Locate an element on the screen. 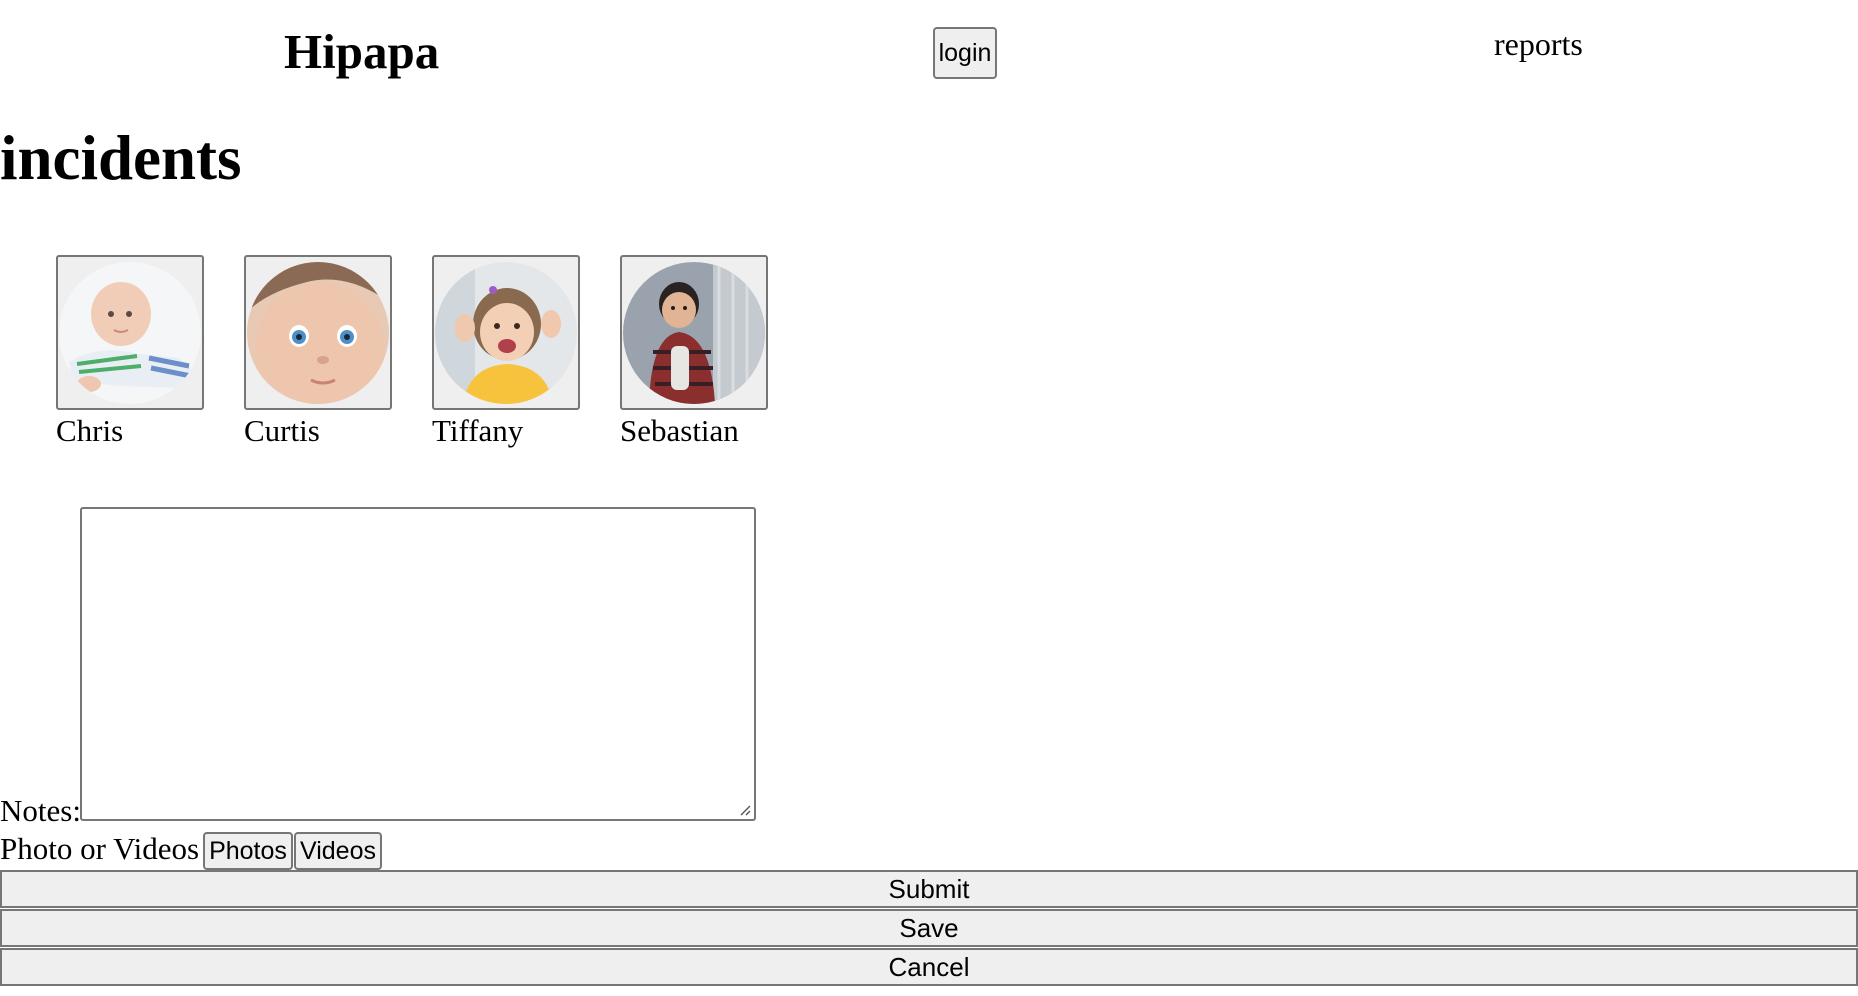 This screenshot has height=996, width=1858. child-item-chris: Chris is located at coordinates (130, 353).